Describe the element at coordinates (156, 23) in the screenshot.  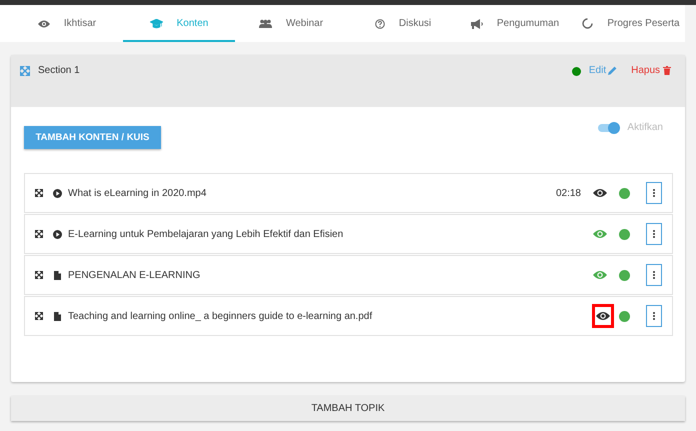
I see `graduation-cap-icon` at that location.